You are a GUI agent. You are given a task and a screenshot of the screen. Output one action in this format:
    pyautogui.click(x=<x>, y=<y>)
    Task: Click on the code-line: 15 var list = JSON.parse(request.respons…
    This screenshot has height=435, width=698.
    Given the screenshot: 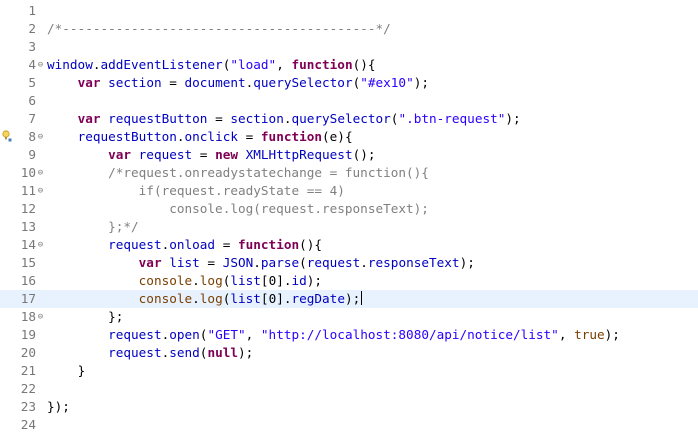 What is the action you would take?
    pyautogui.click(x=349, y=263)
    